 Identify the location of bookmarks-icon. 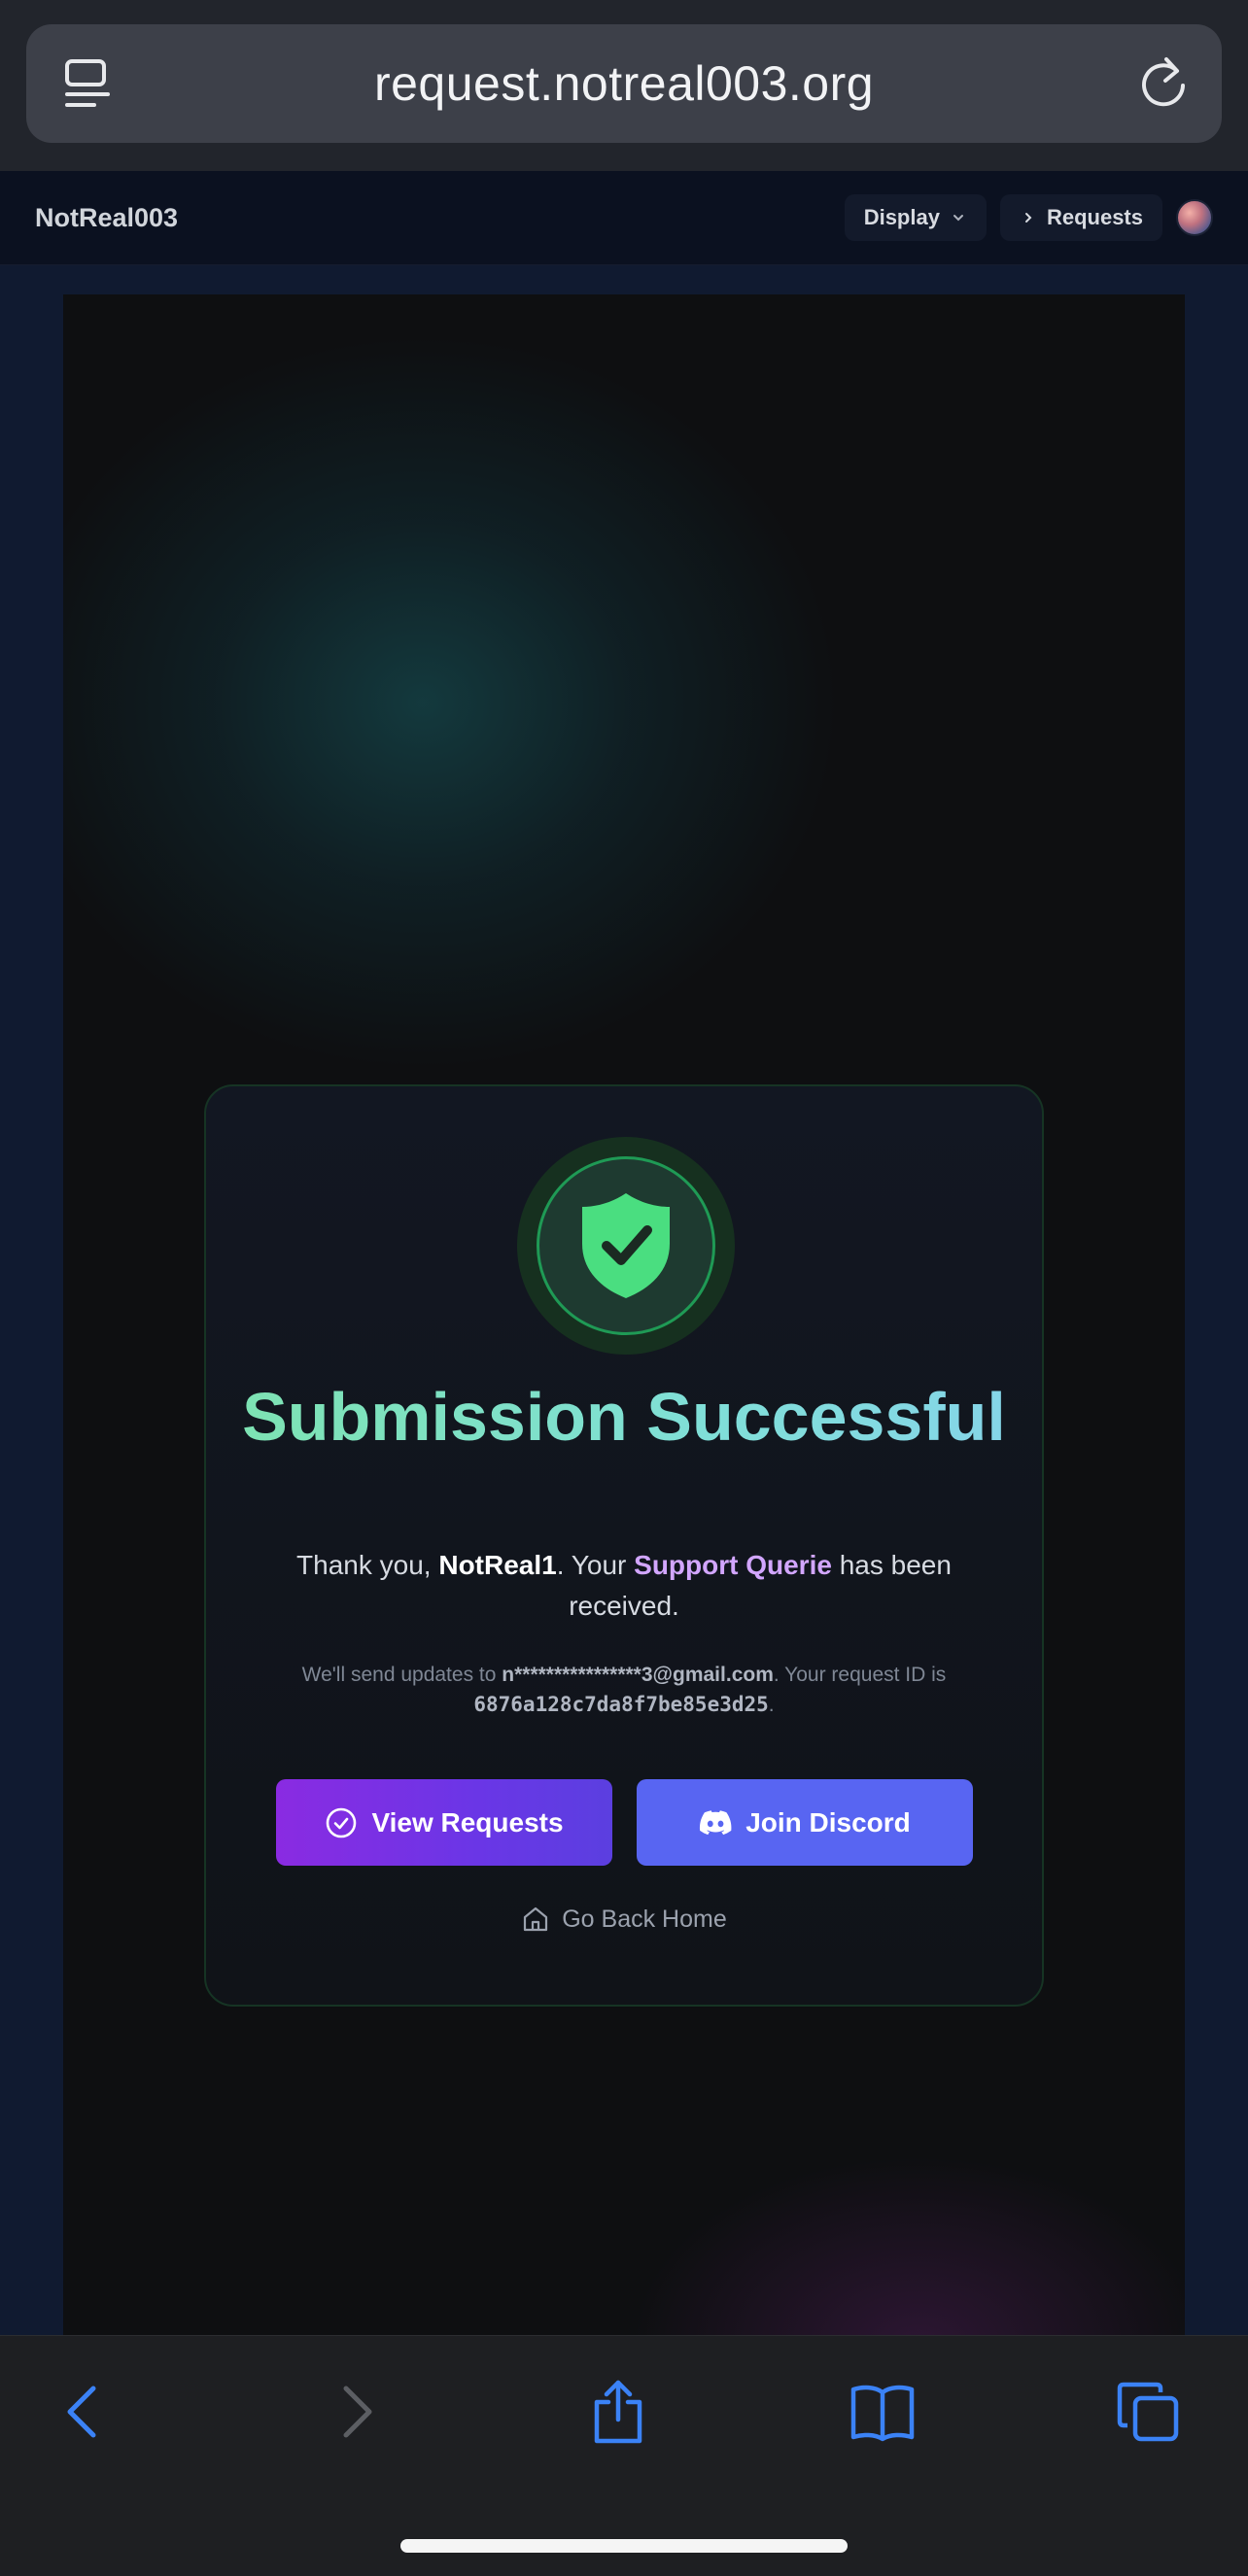
(882, 2412).